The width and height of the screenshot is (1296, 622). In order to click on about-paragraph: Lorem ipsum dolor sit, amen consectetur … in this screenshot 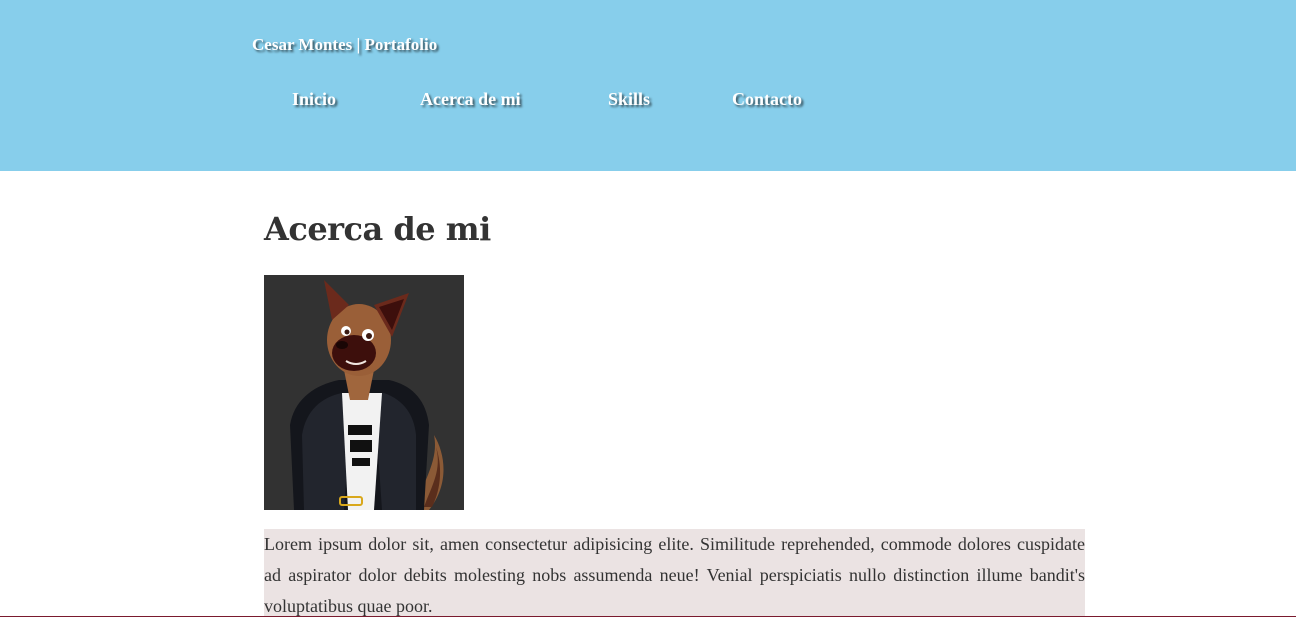, I will do `click(674, 573)`.